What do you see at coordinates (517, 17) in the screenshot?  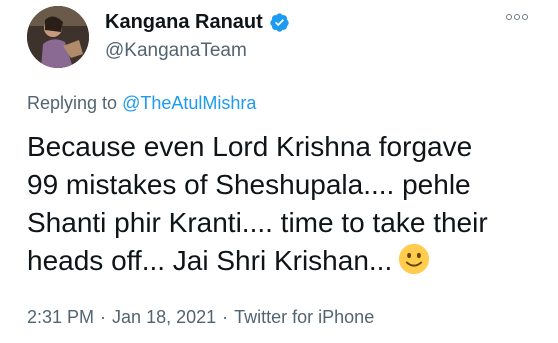 I see `more-options-icon` at bounding box center [517, 17].